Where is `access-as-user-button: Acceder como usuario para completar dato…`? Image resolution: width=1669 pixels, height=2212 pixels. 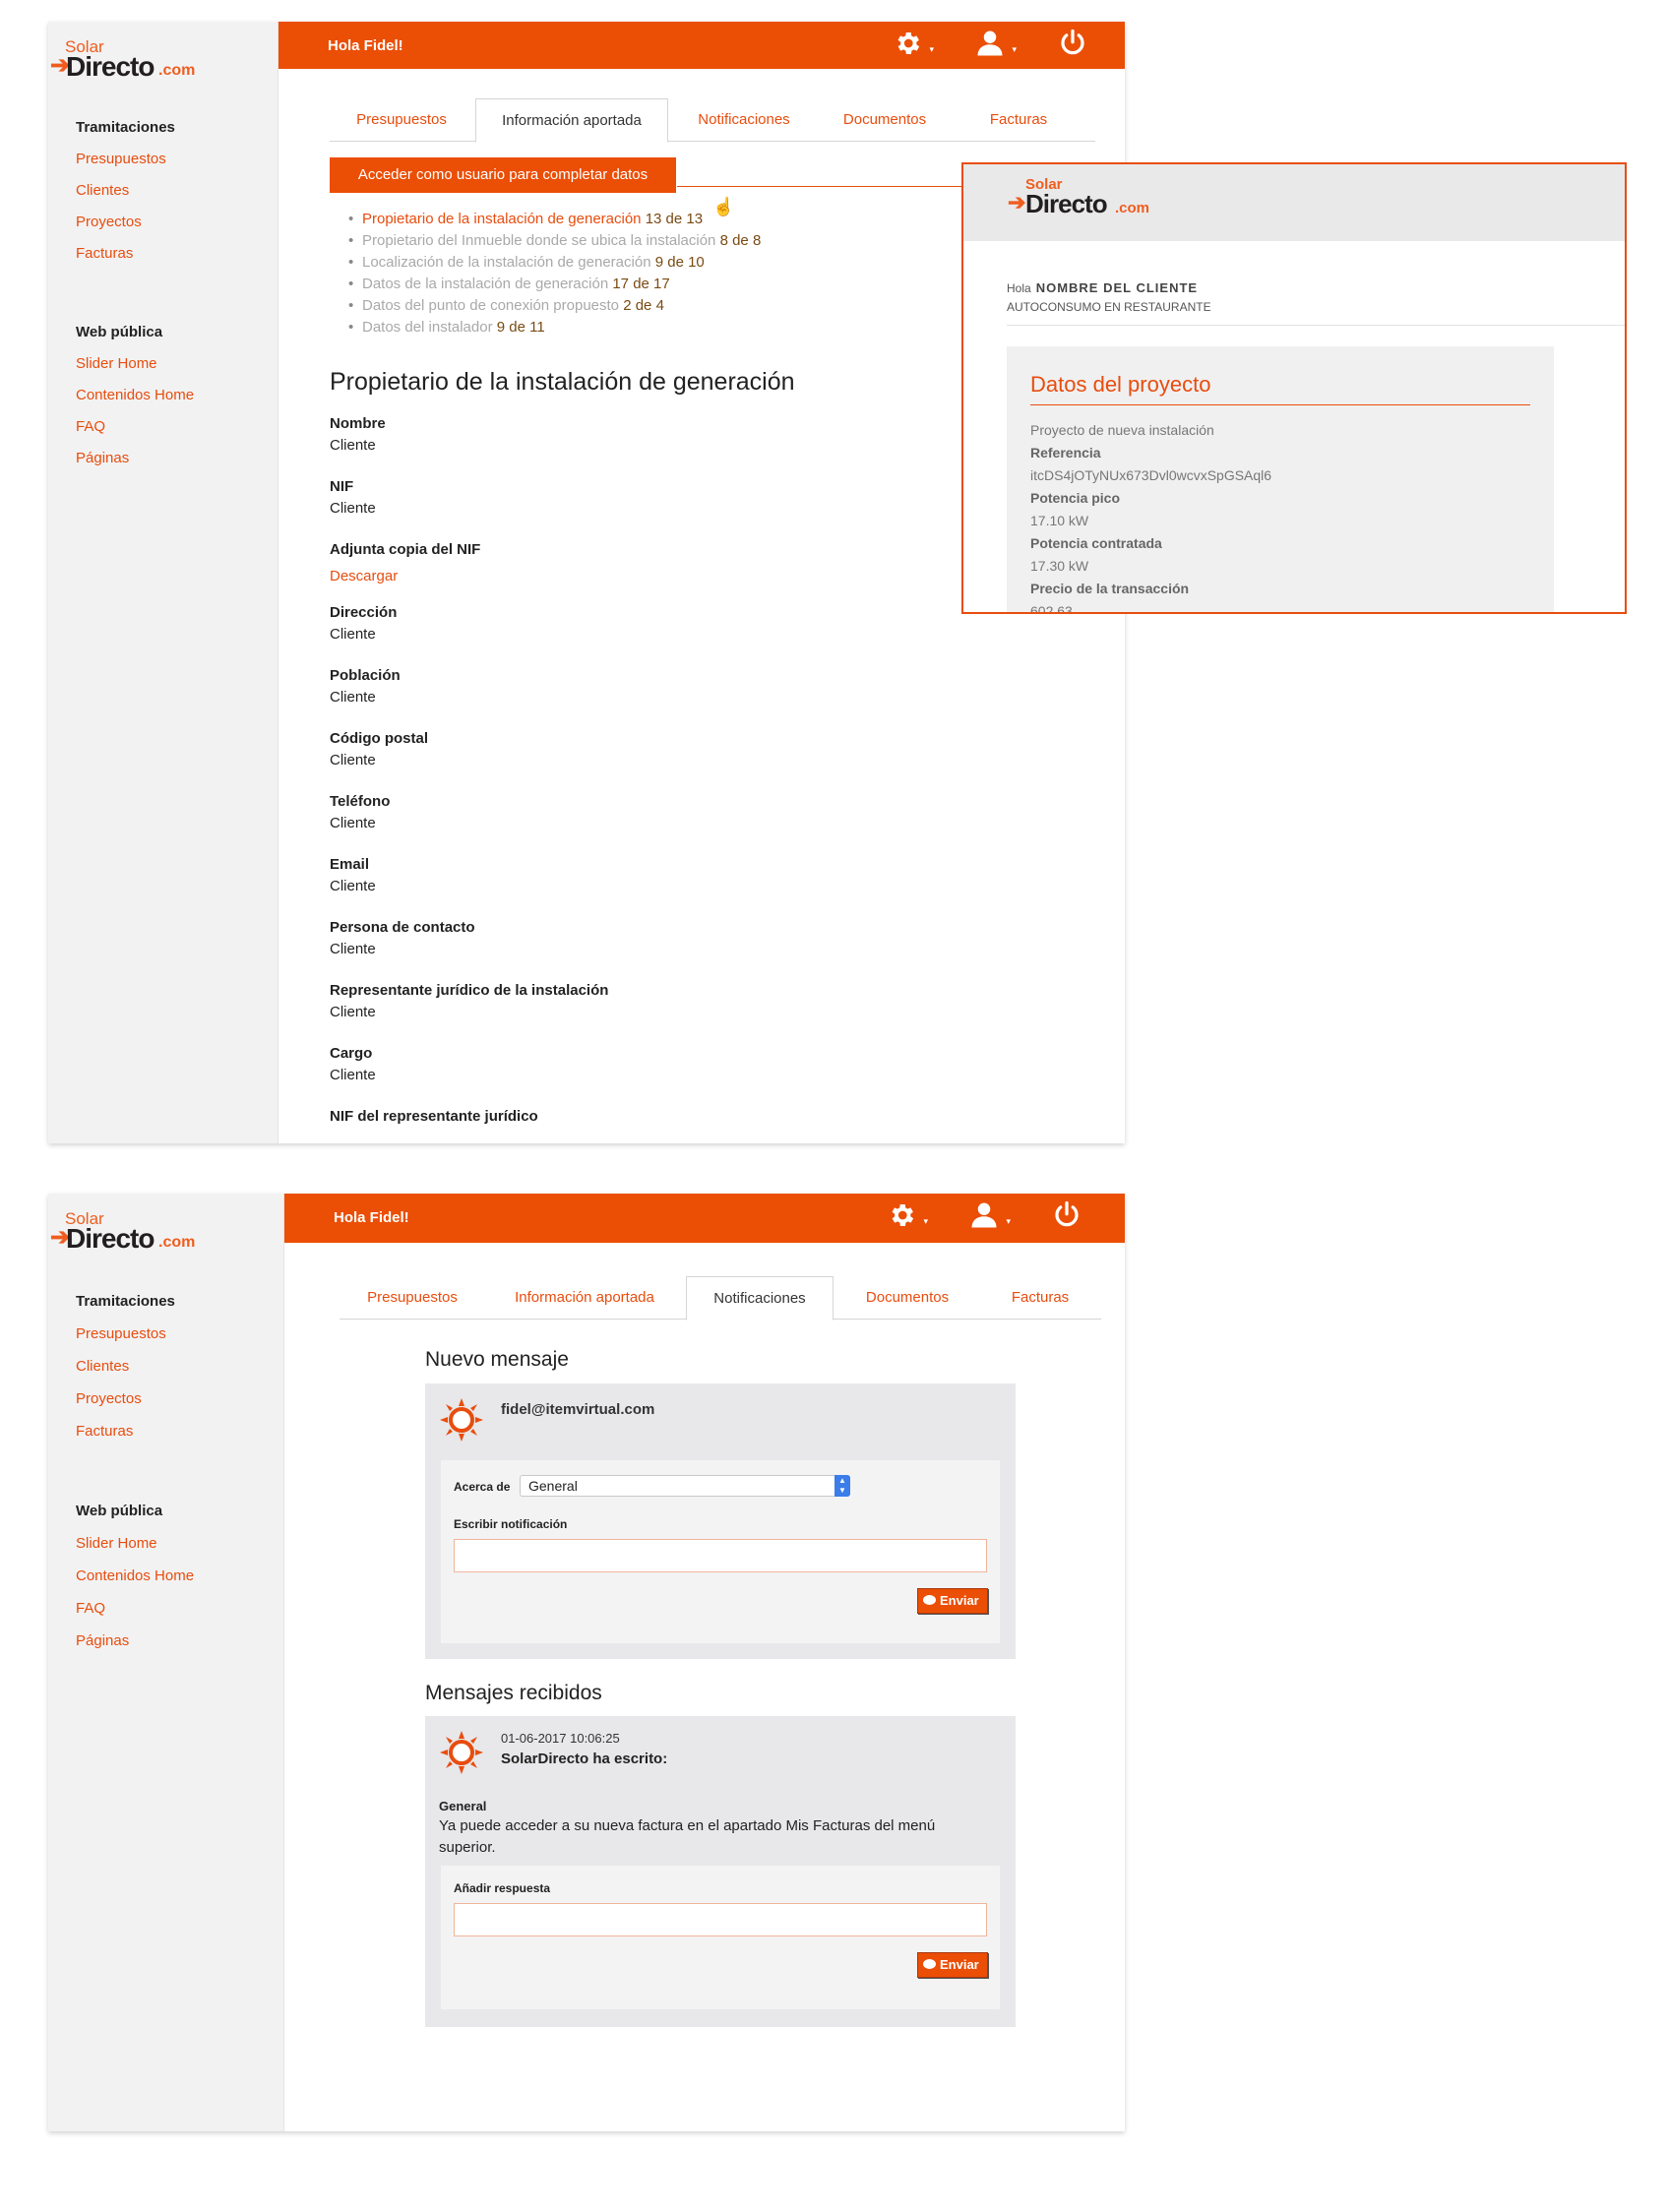
access-as-user-button: Acceder como usuario para completar dato… is located at coordinates (503, 175).